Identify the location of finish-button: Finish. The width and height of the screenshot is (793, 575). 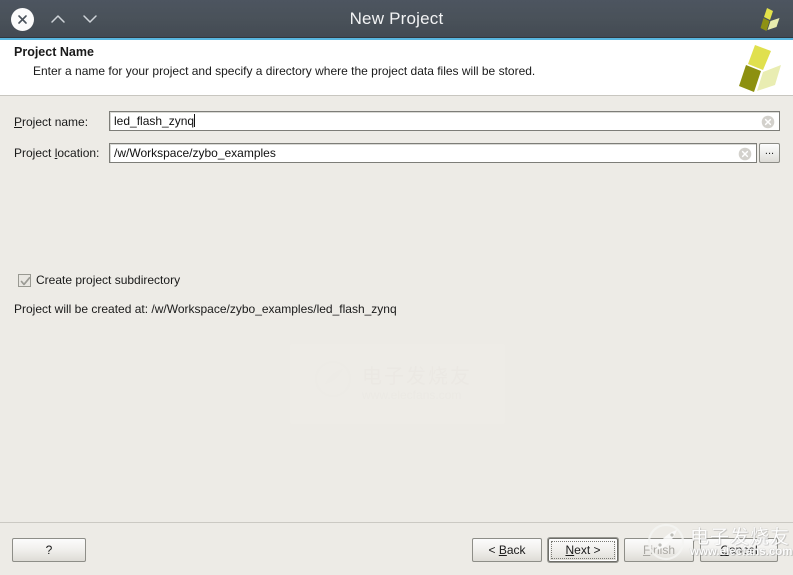
(659, 550).